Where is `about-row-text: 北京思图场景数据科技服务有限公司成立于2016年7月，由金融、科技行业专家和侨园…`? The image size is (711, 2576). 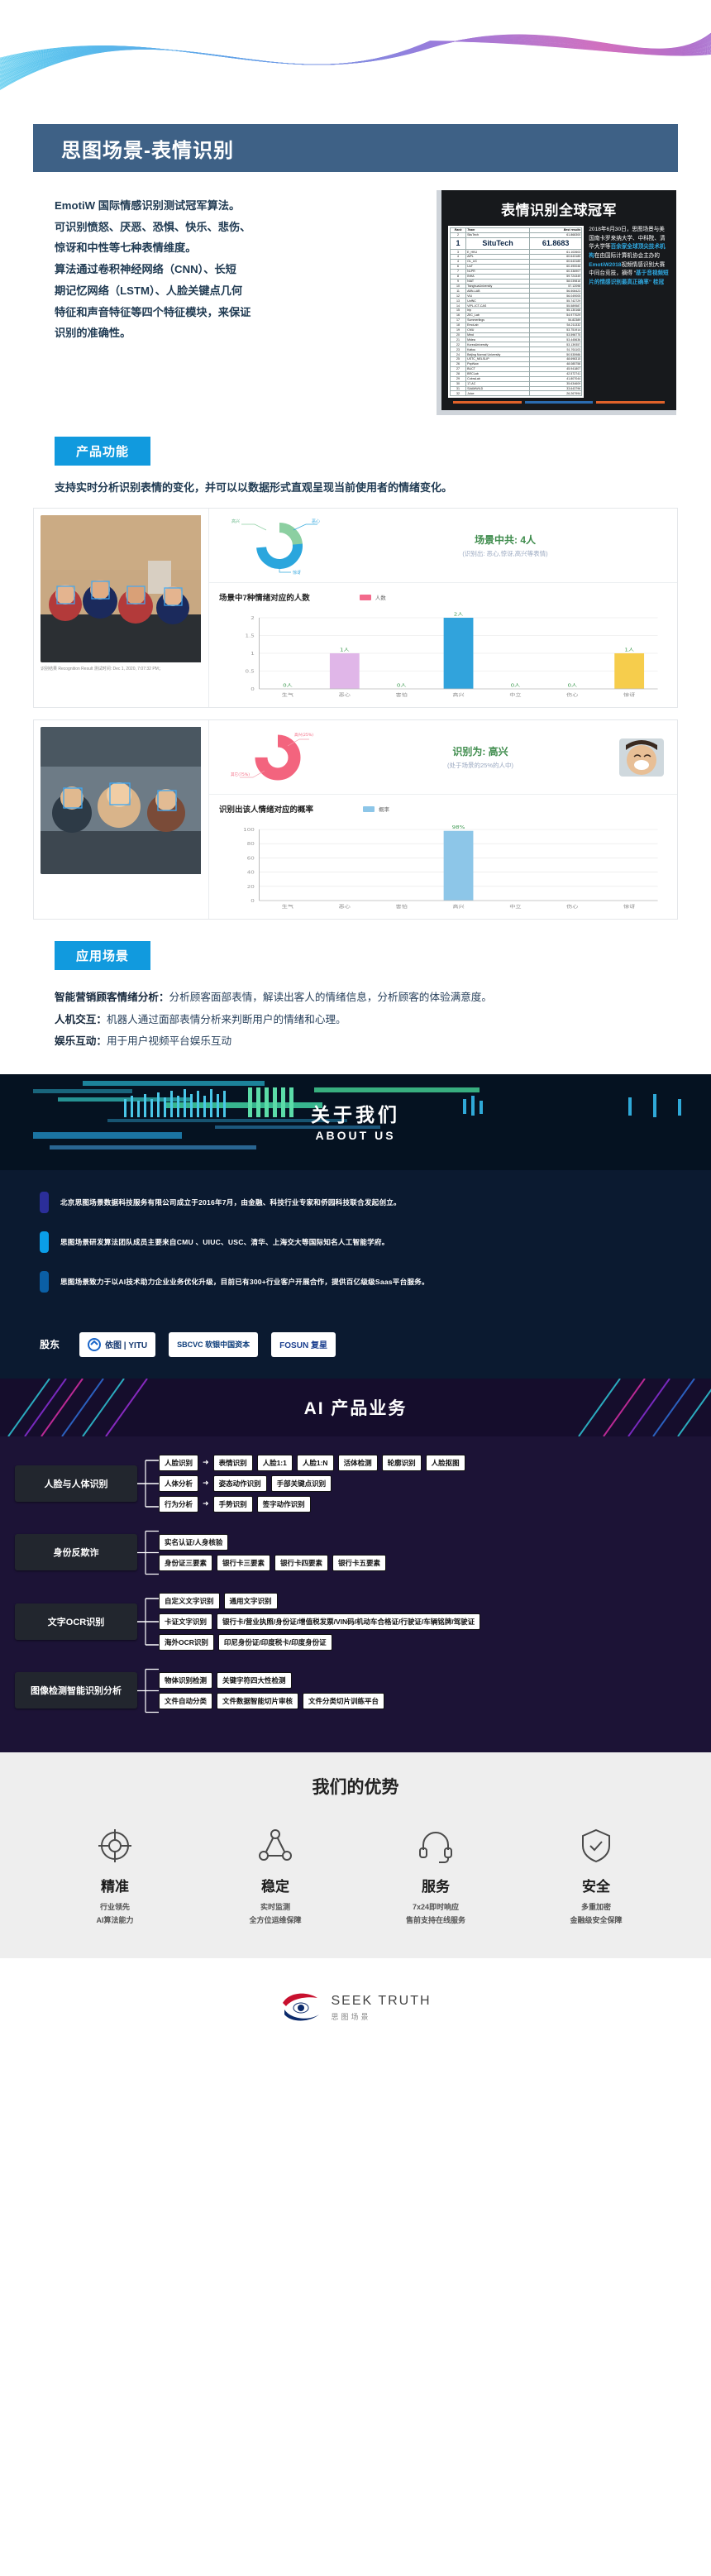 about-row-text: 北京思图场景数据科技服务有限公司成立于2016年7月，由金融、科技行业专家和侨园… is located at coordinates (231, 1202).